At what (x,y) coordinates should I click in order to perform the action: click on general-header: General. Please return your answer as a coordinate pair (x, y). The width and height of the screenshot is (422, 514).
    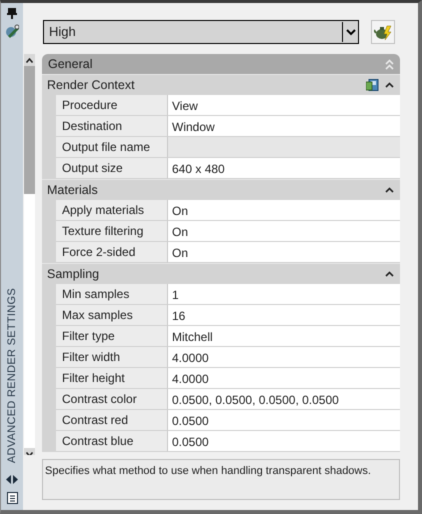
    Looking at the image, I should click on (221, 64).